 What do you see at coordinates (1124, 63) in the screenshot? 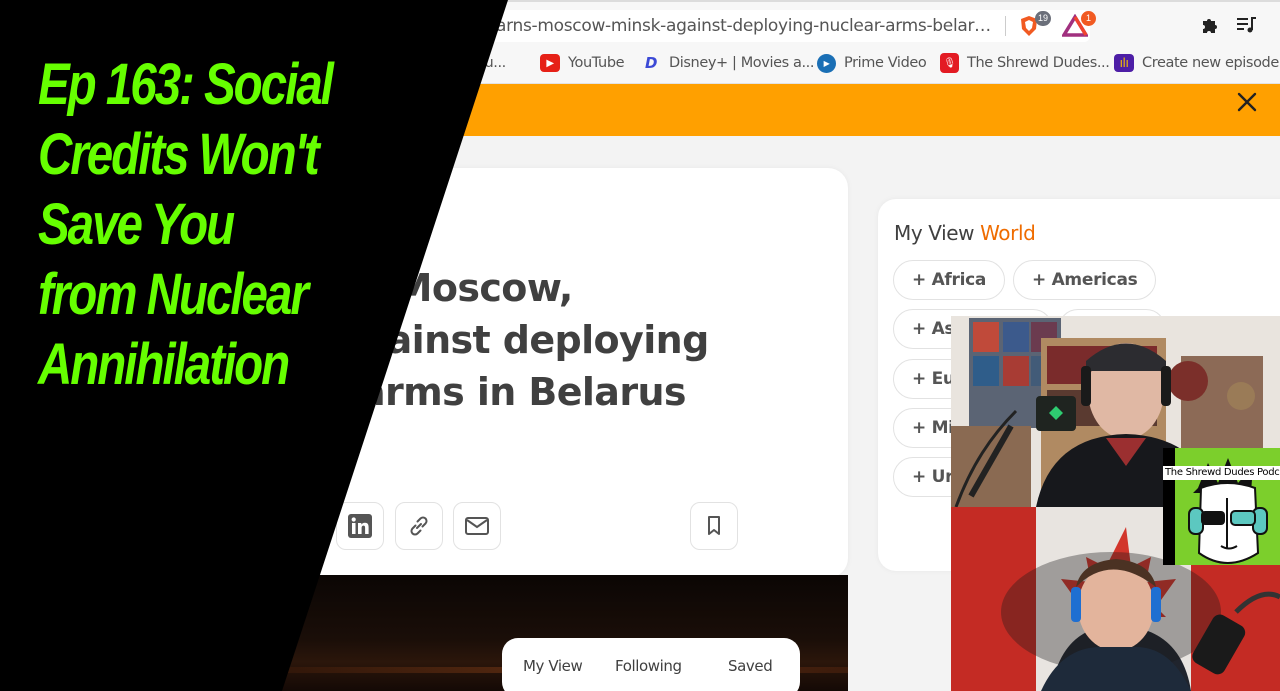
I see `anchor-podcast-icon: ılı` at bounding box center [1124, 63].